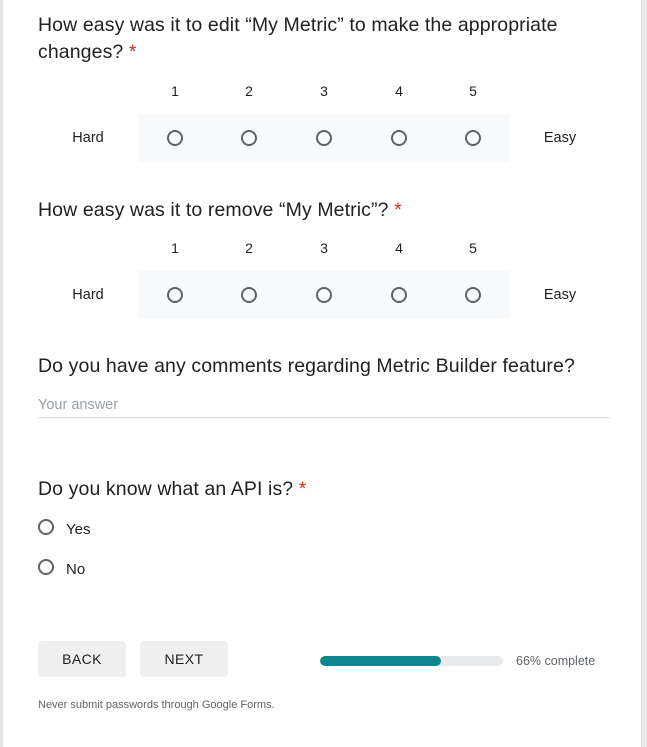 The width and height of the screenshot is (647, 747). Describe the element at coordinates (46, 527) in the screenshot. I see `radio-api-yes` at that location.